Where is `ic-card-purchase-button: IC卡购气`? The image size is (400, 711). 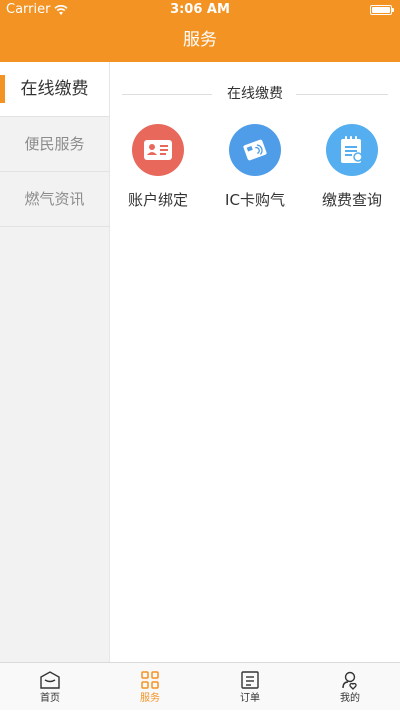
ic-card-purchase-button: IC卡购气 is located at coordinates (255, 167).